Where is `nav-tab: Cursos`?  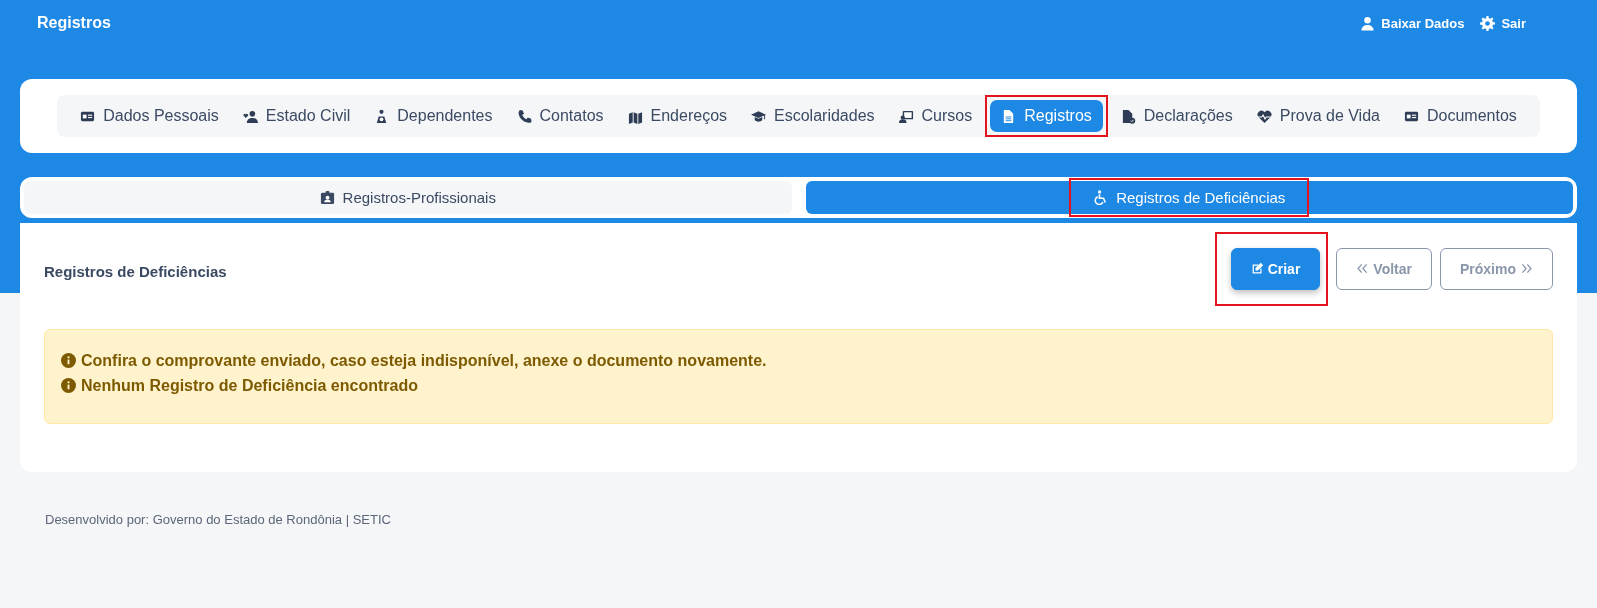
nav-tab: Cursos is located at coordinates (935, 116).